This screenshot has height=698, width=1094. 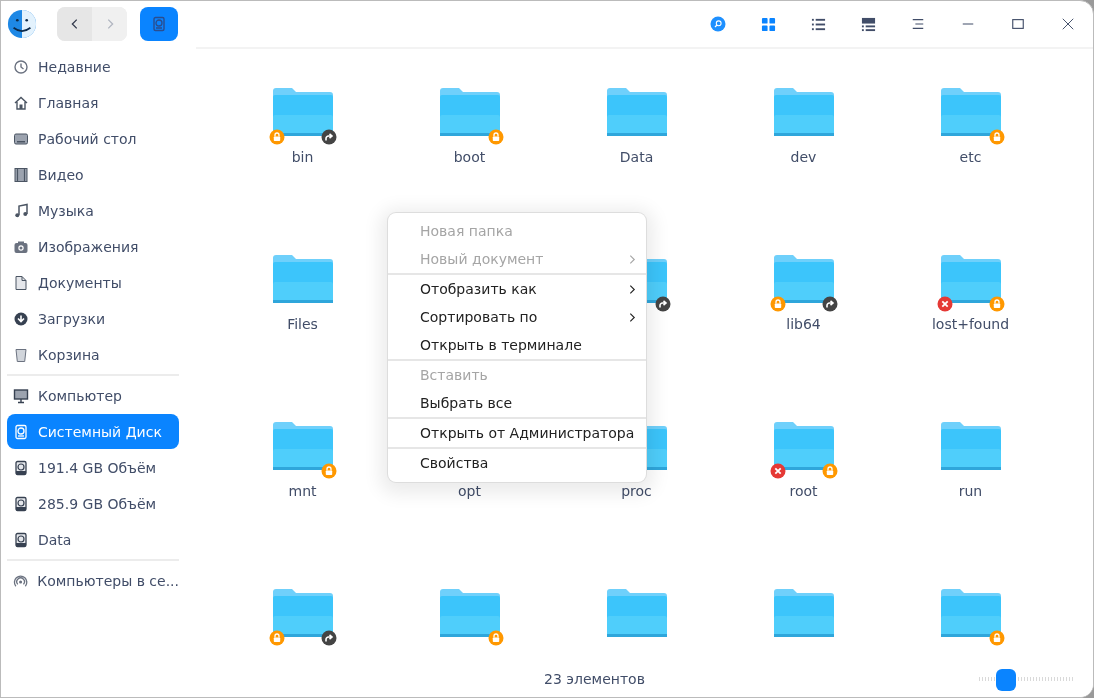 What do you see at coordinates (517, 317) in the screenshot?
I see `menu-item: Сортировать по` at bounding box center [517, 317].